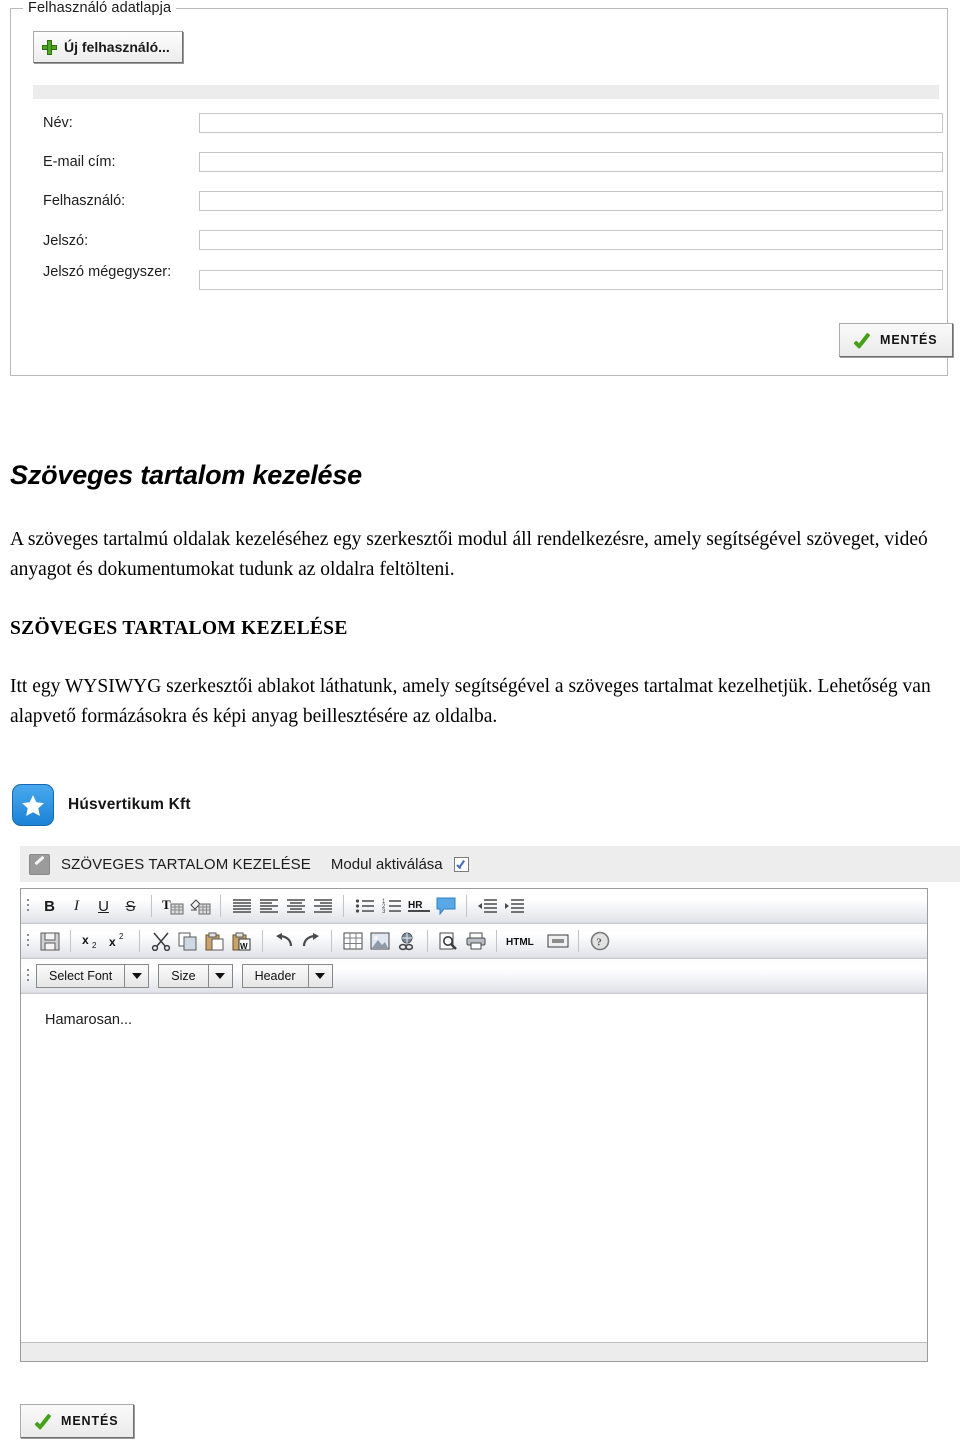  Describe the element at coordinates (283, 941) in the screenshot. I see `undo-icon` at that location.